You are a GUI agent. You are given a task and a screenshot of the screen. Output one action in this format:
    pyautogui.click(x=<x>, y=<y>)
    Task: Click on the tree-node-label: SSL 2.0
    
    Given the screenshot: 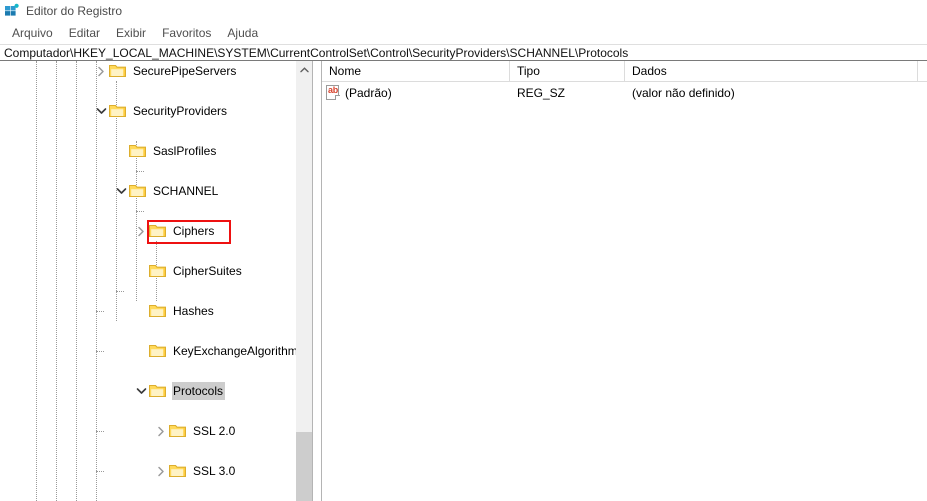 What is the action you would take?
    pyautogui.click(x=214, y=431)
    